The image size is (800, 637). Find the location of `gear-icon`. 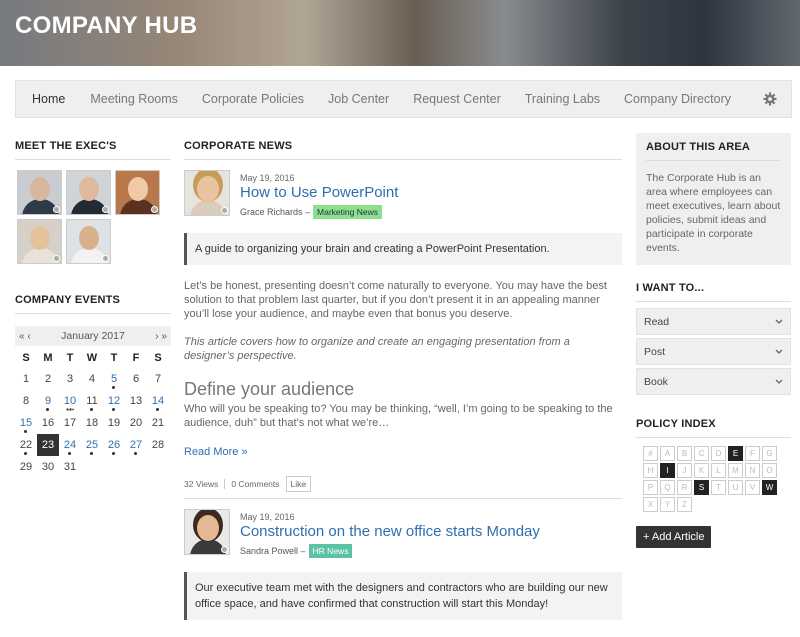

gear-icon is located at coordinates (770, 99).